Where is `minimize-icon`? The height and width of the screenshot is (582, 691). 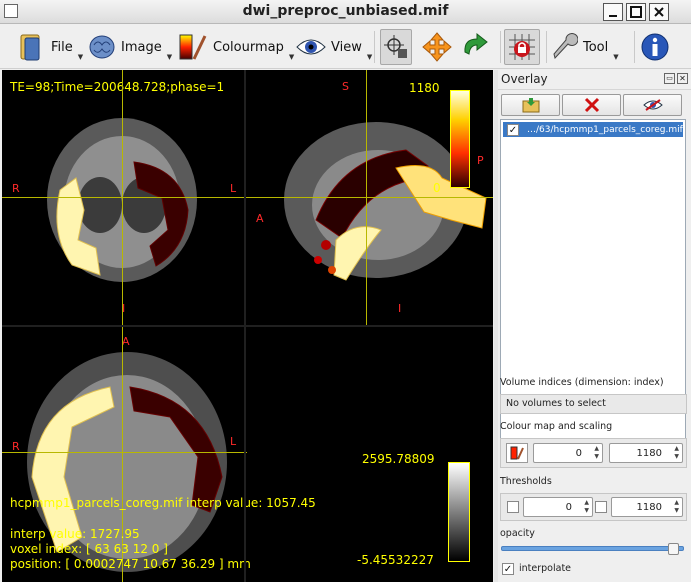
minimize-icon is located at coordinates (613, 16).